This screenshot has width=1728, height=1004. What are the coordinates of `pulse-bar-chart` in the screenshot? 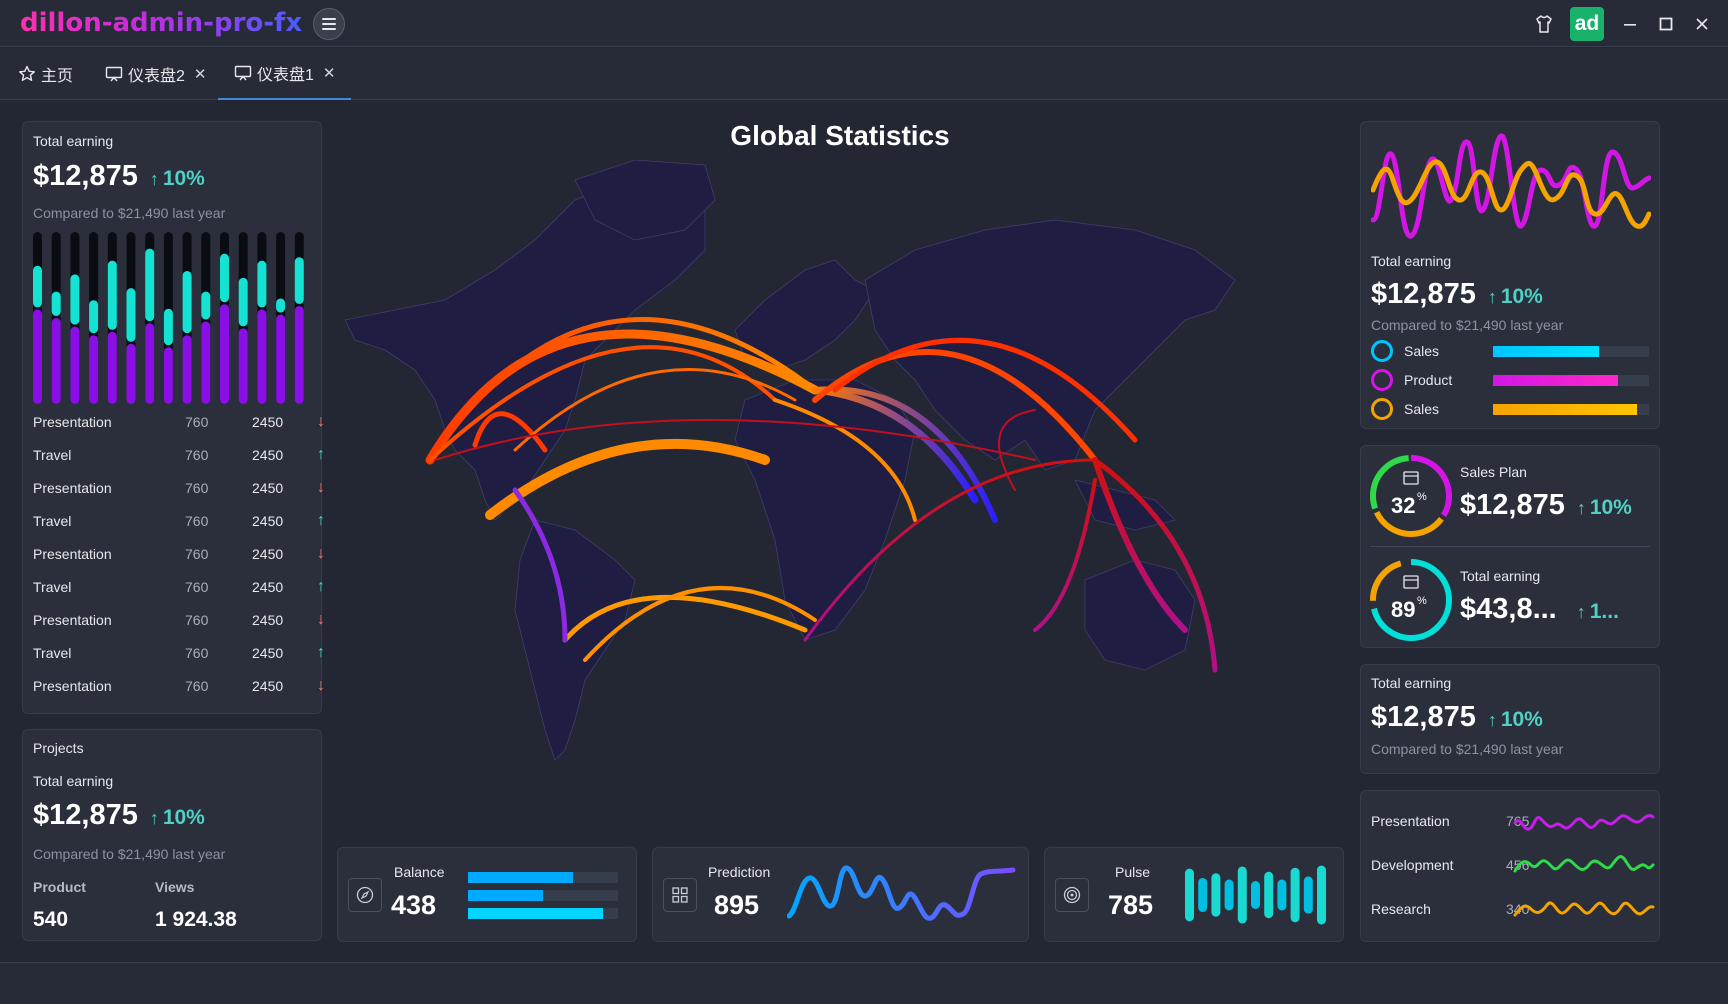 It's located at (1255, 895).